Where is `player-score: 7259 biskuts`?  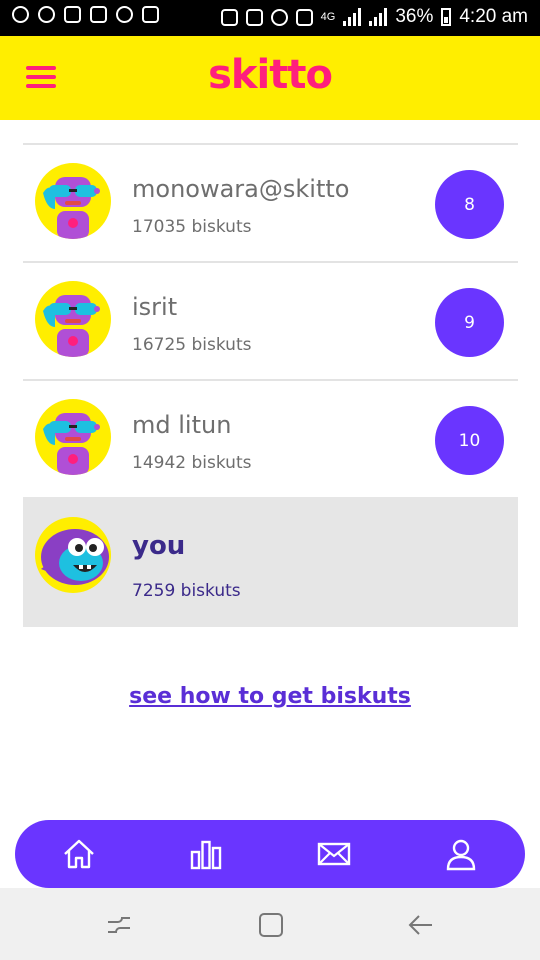
player-score: 7259 biskuts is located at coordinates (186, 591).